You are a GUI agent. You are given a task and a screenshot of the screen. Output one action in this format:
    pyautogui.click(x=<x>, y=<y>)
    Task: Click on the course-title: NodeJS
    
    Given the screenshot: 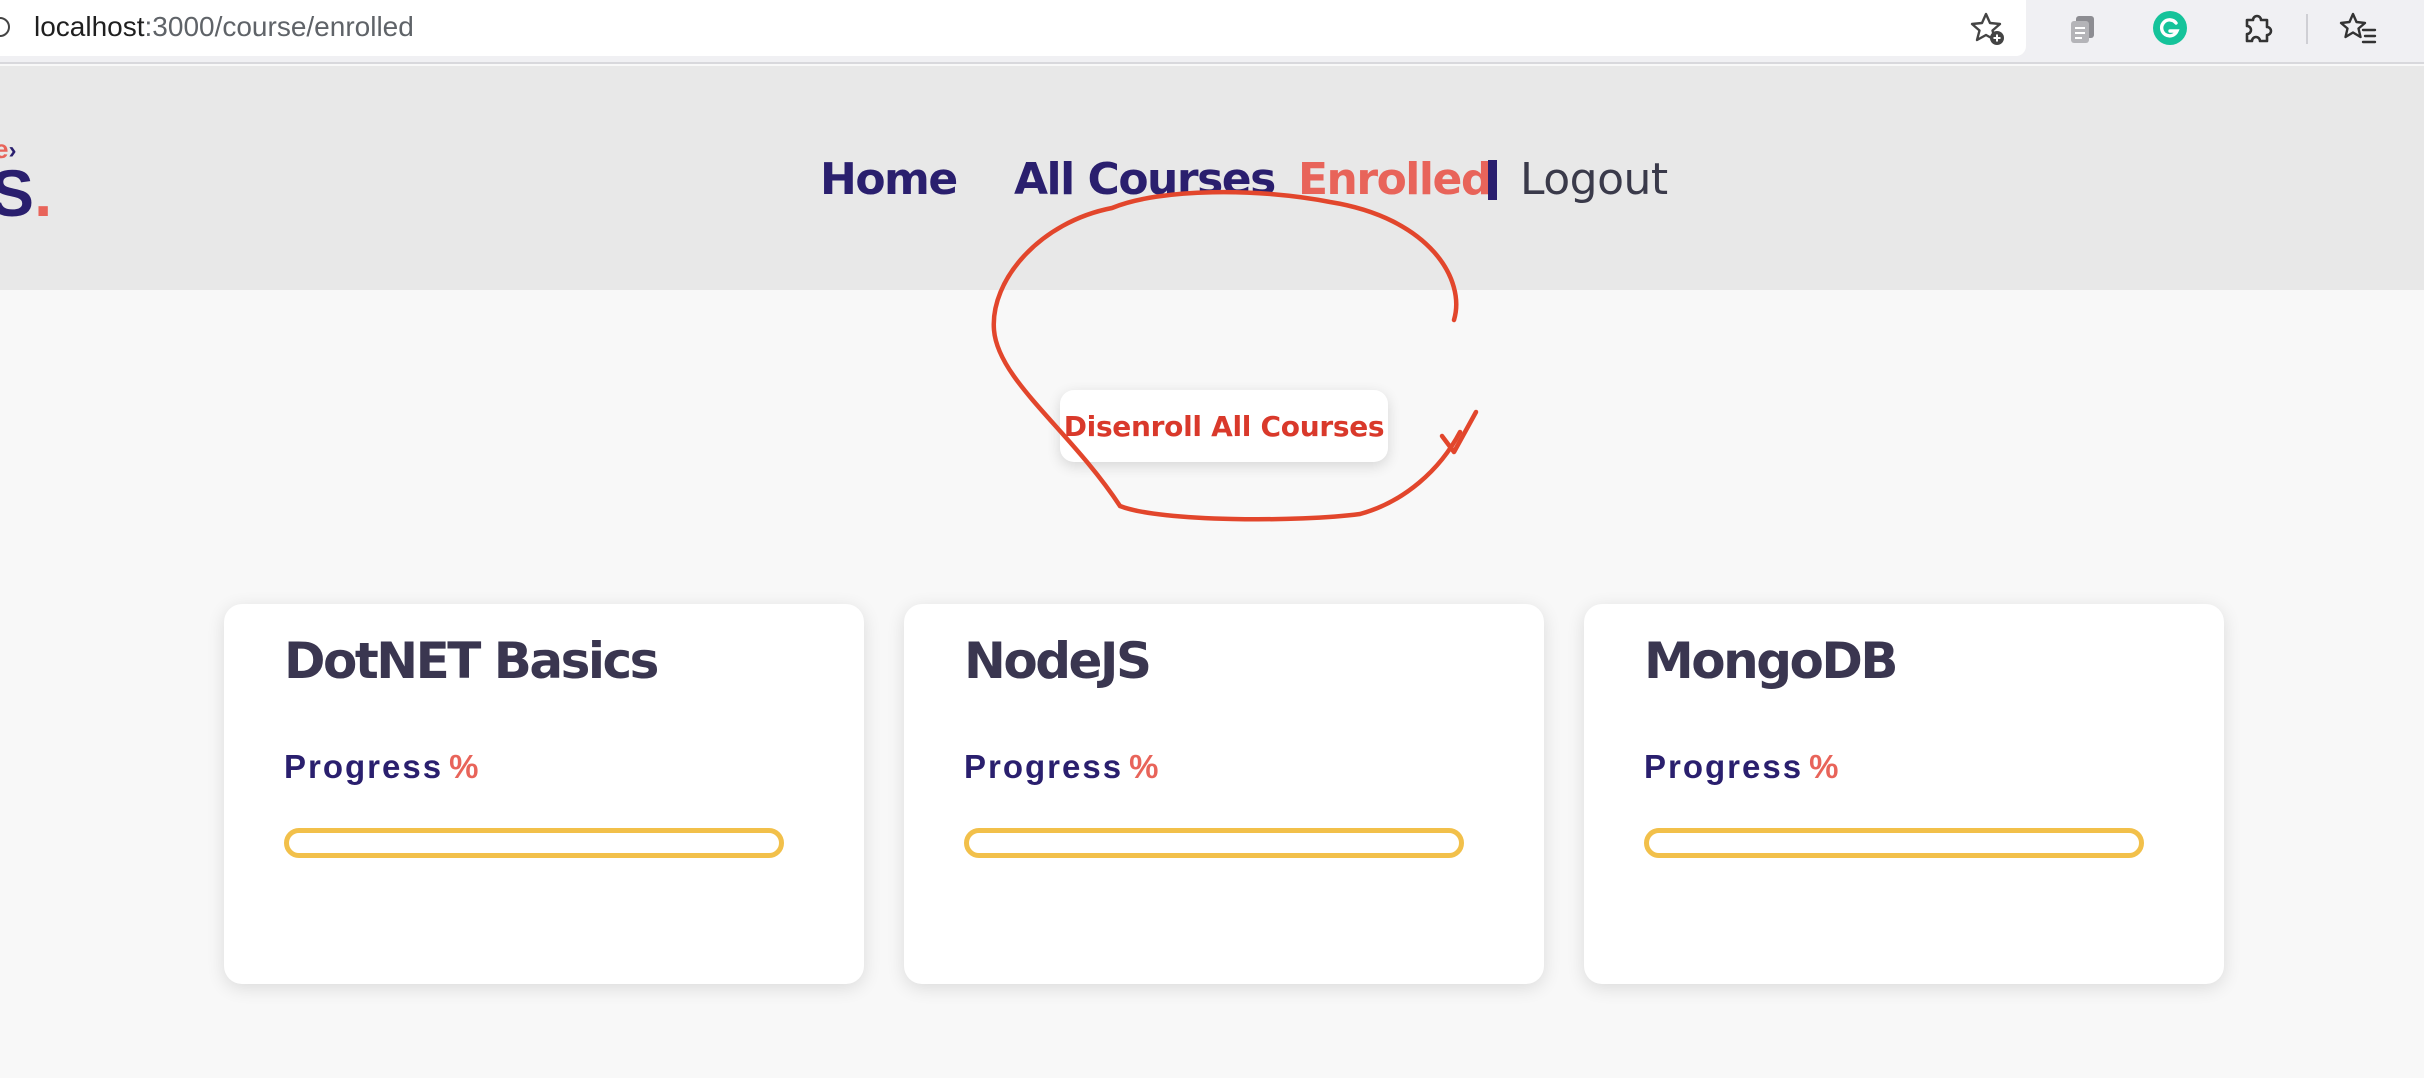 What is the action you would take?
    pyautogui.click(x=1058, y=661)
    